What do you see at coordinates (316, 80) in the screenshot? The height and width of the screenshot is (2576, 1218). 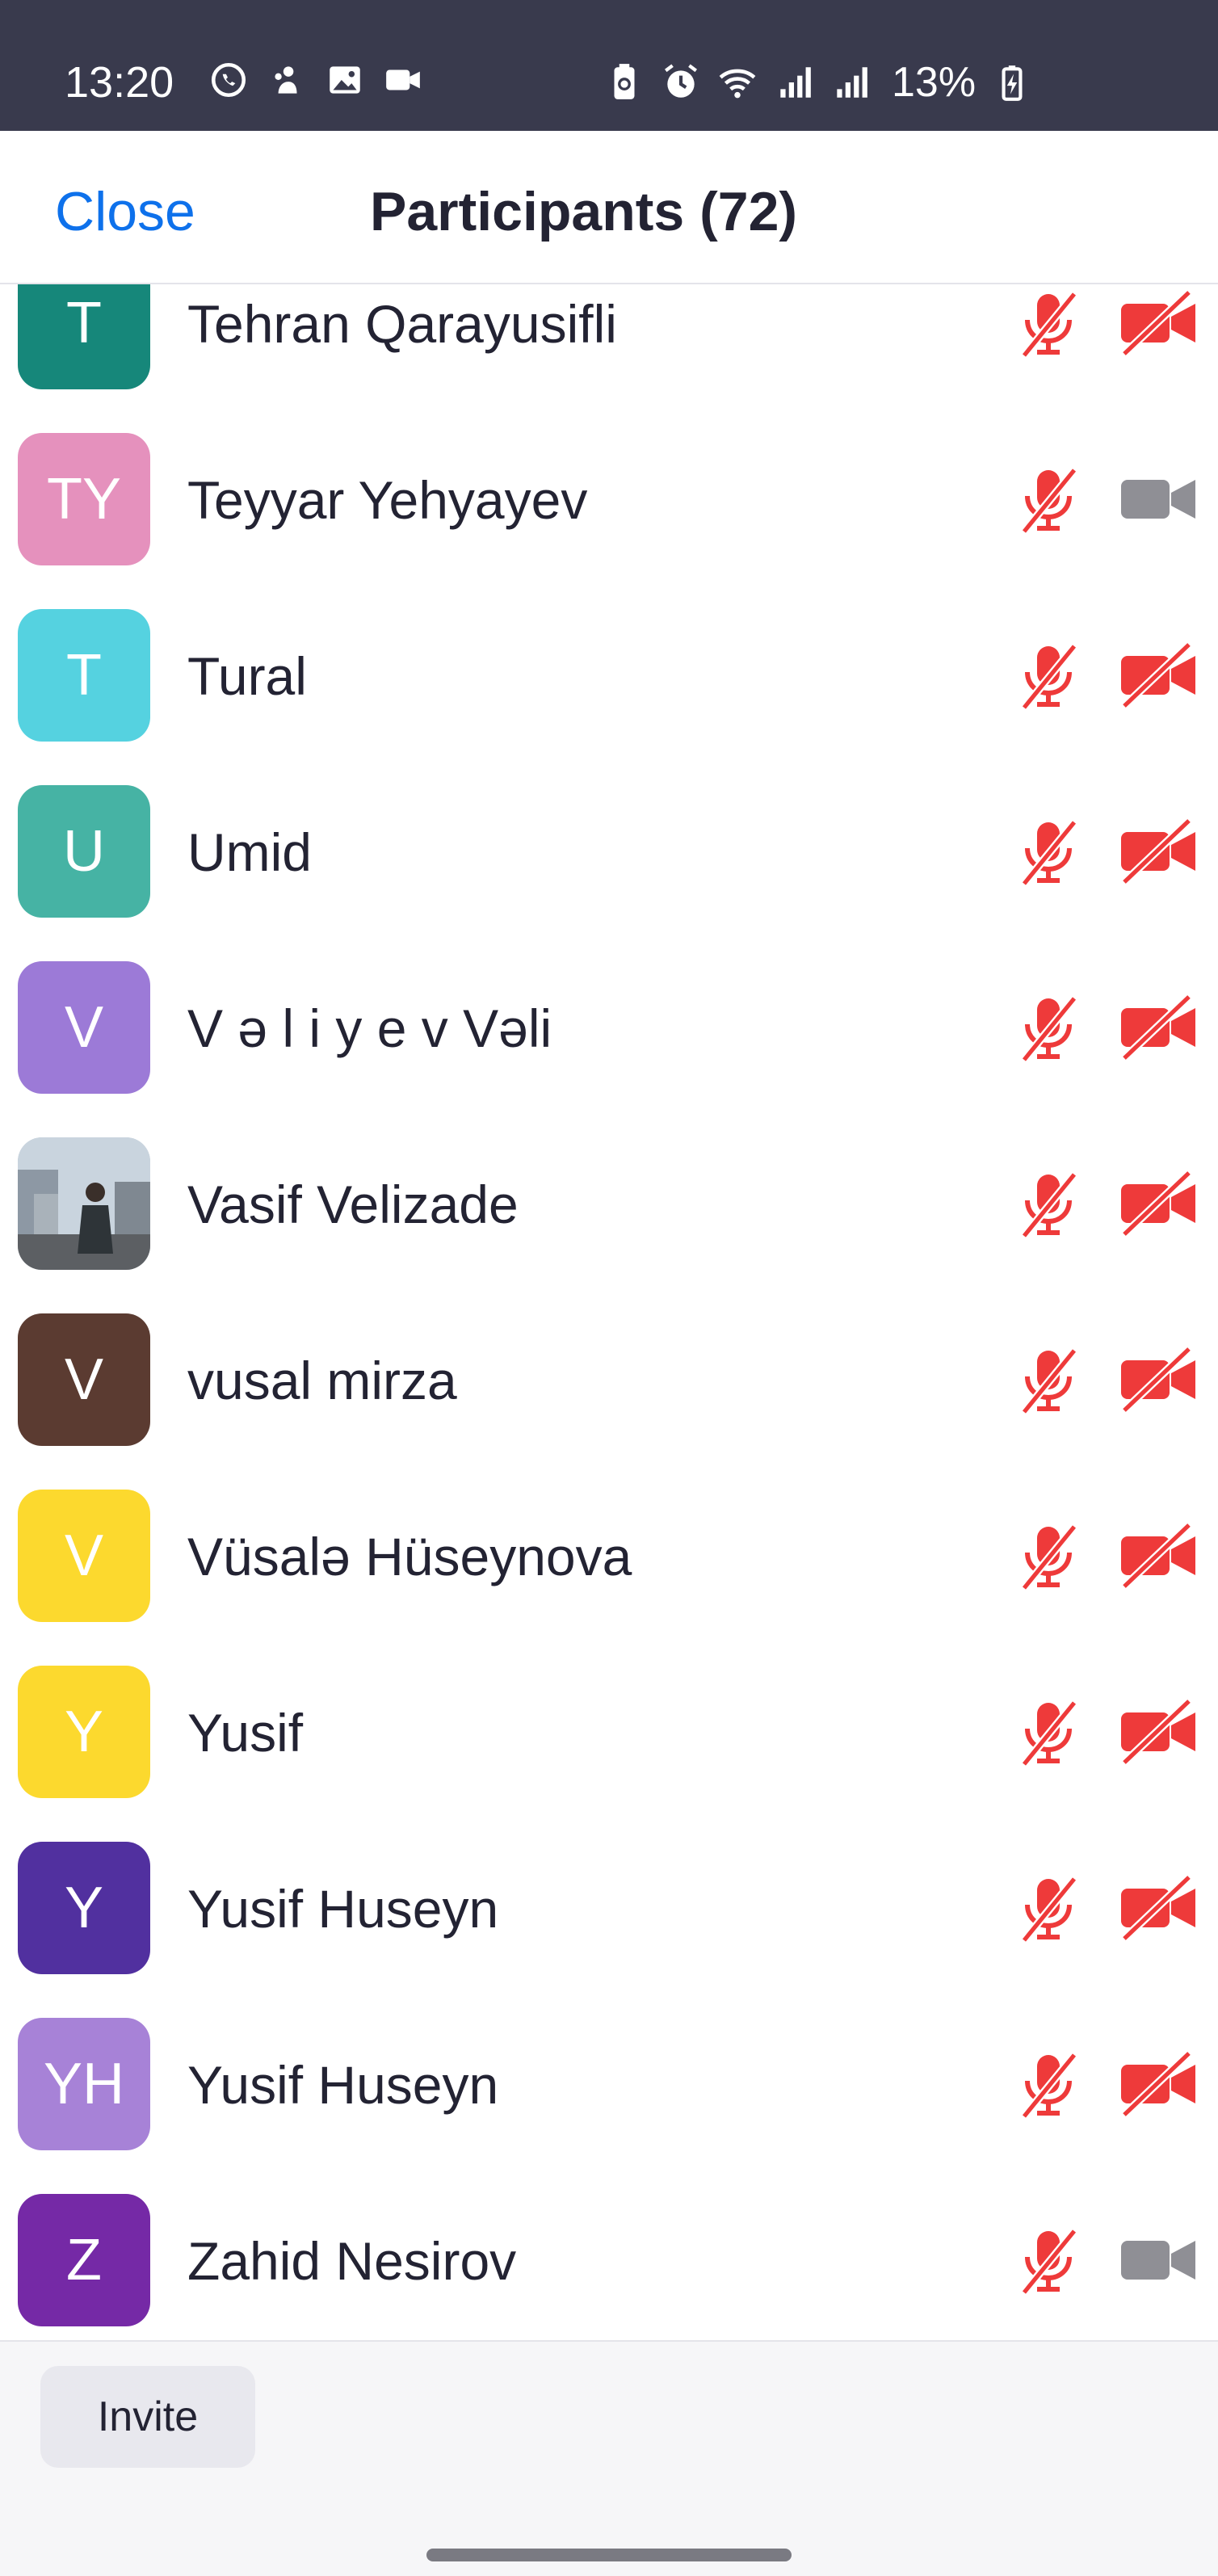 I see `status-left-icons` at bounding box center [316, 80].